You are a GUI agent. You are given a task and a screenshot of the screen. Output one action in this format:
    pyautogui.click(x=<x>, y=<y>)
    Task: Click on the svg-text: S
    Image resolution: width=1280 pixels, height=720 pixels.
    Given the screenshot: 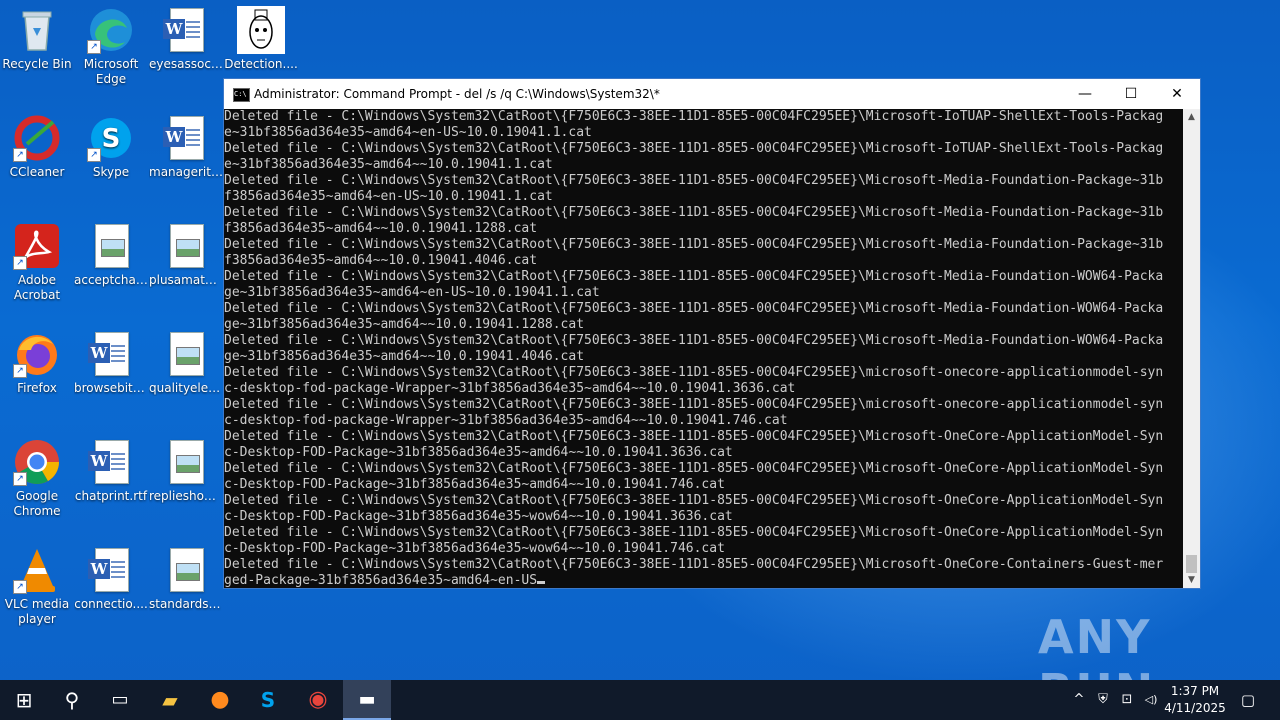 What is the action you would take?
    pyautogui.click(x=111, y=139)
    